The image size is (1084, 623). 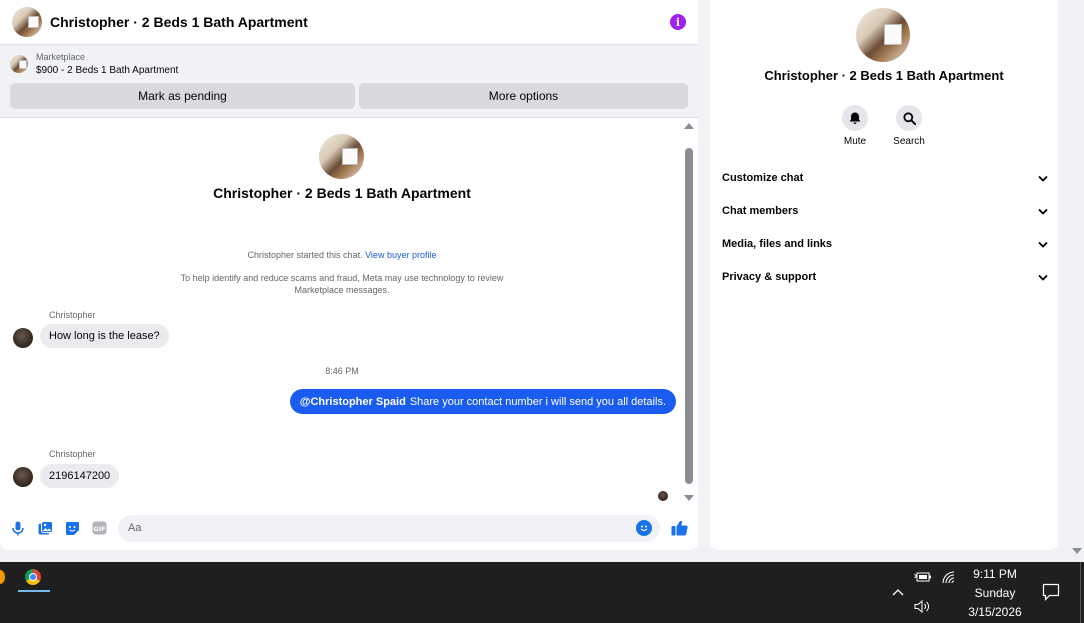 I want to click on media-files-links-section: Media, files and links, so click(x=885, y=244).